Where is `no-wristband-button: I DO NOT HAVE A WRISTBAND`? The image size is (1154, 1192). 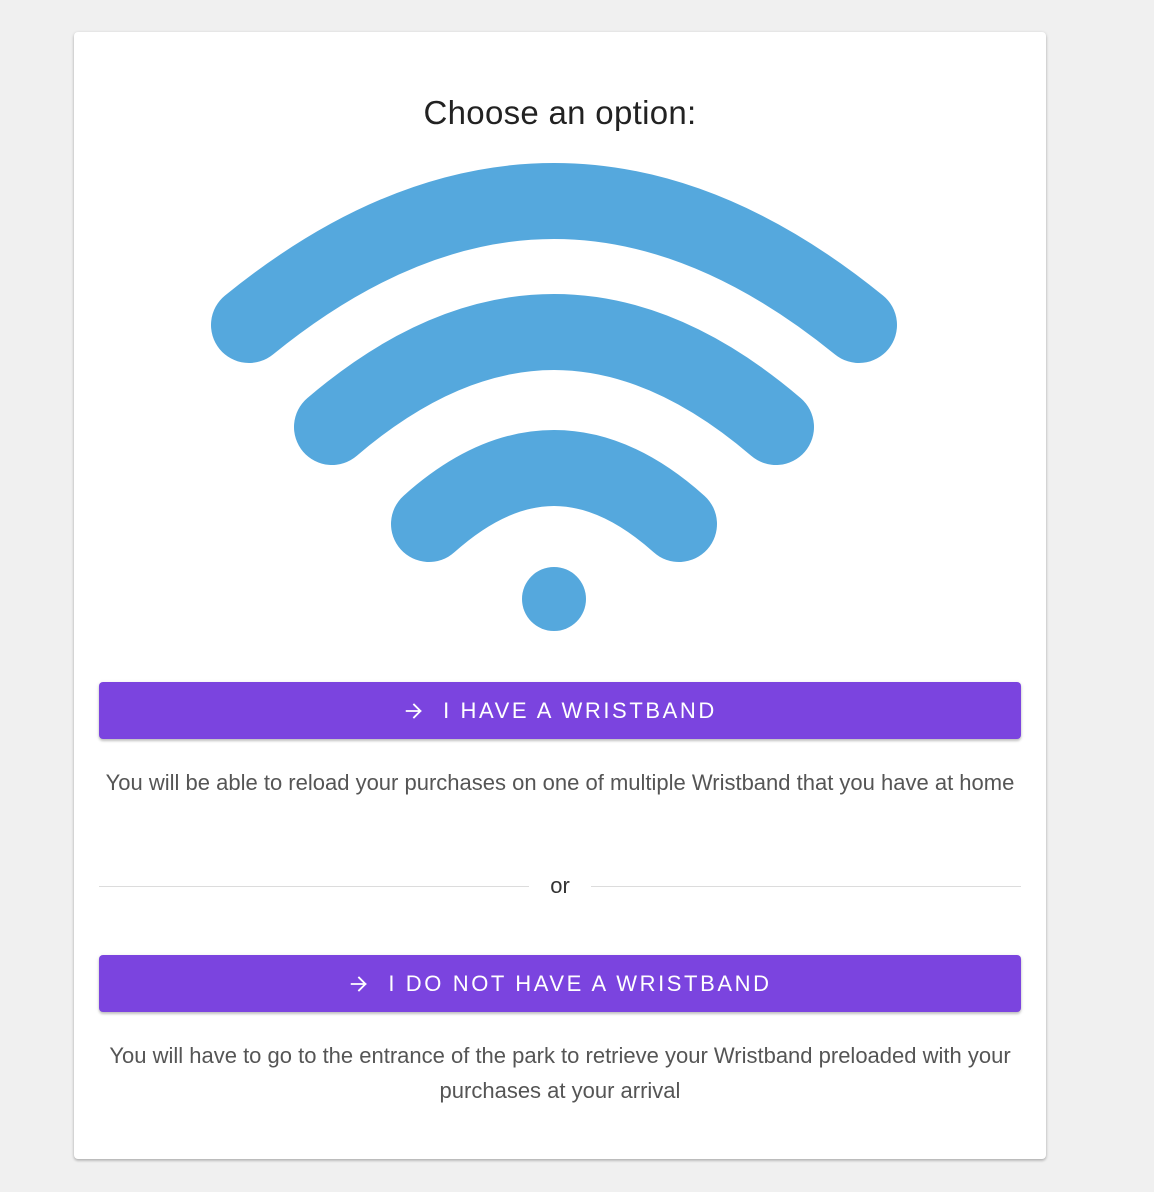 no-wristband-button: I DO NOT HAVE A WRISTBAND is located at coordinates (560, 983).